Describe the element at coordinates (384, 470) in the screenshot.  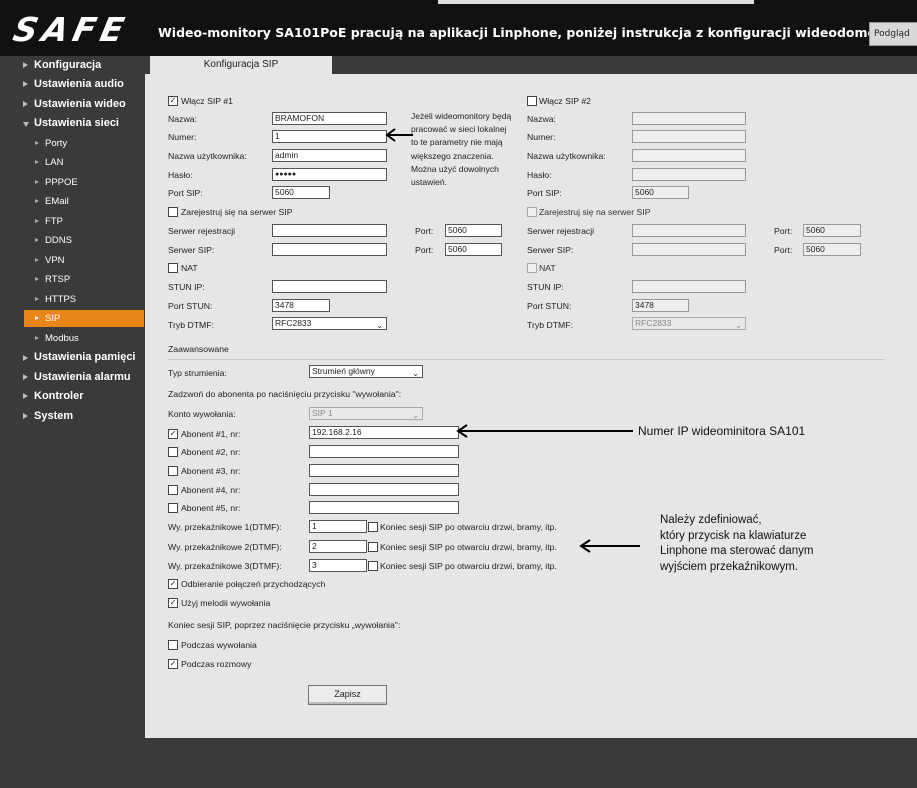
I see `subscriber-3-input` at that location.